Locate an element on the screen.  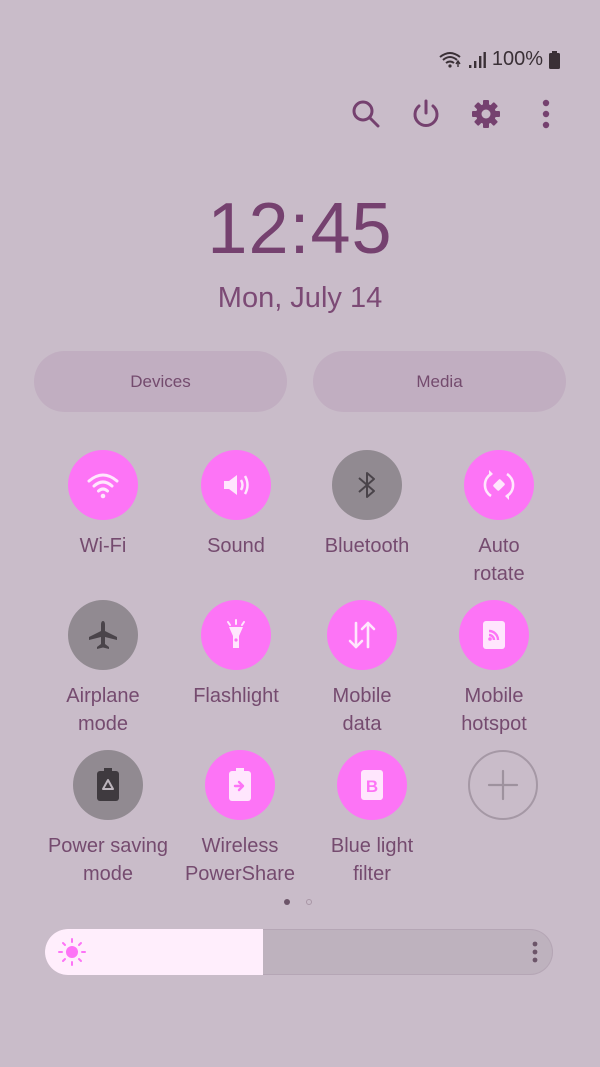
status-bar: 100% is located at coordinates (499, 59).